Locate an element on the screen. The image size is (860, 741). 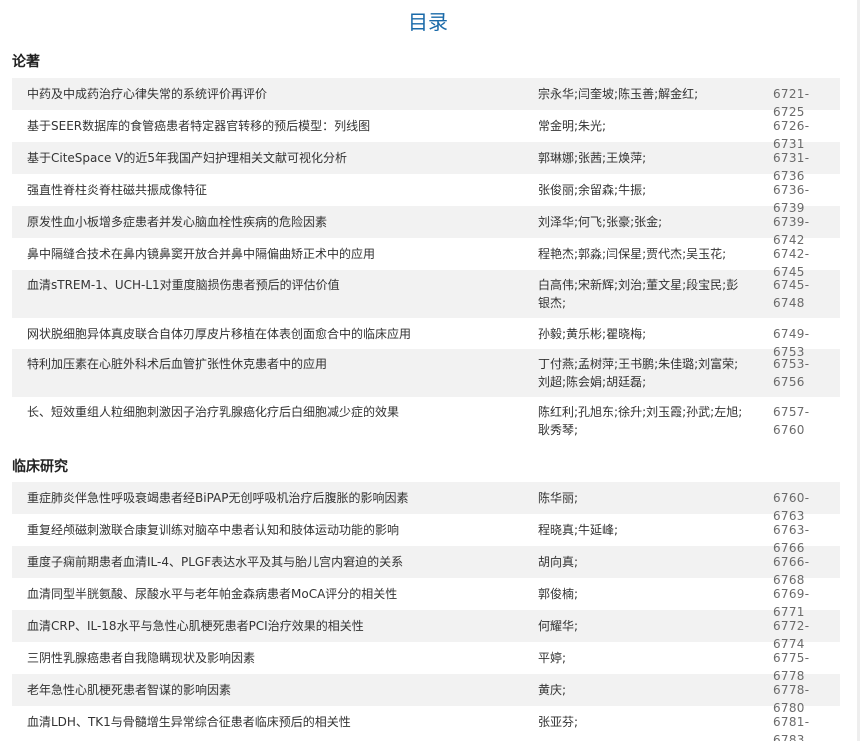
article-authors: 程艳杰;郭淼;闫保星;贾代杰;吴玉花; is located at coordinates (632, 254).